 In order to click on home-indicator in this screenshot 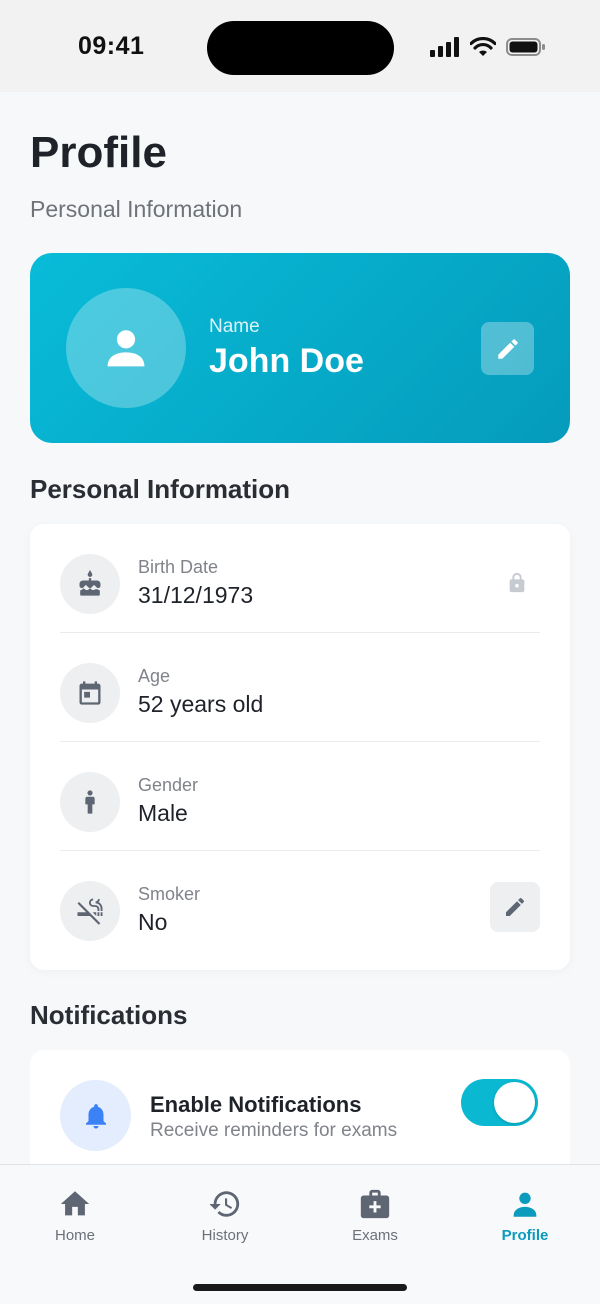, I will do `click(300, 1287)`.